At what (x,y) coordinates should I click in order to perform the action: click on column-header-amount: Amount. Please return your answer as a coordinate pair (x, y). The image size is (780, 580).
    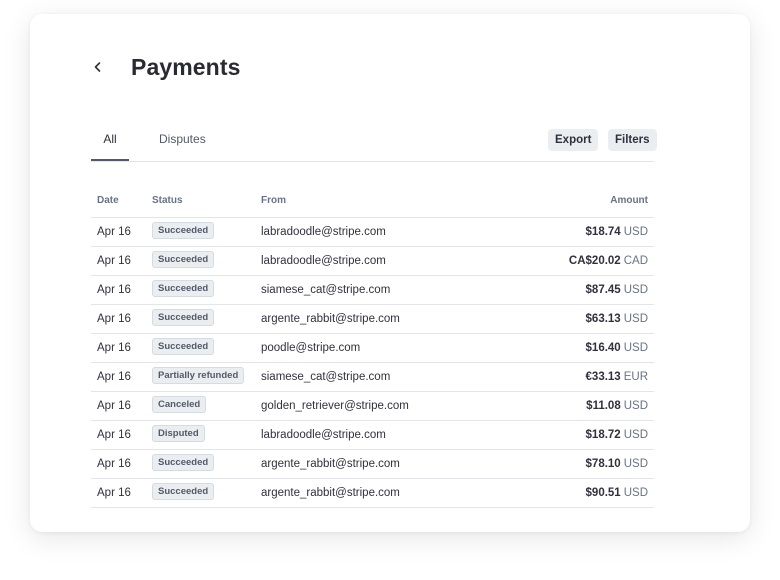
    Looking at the image, I should click on (629, 200).